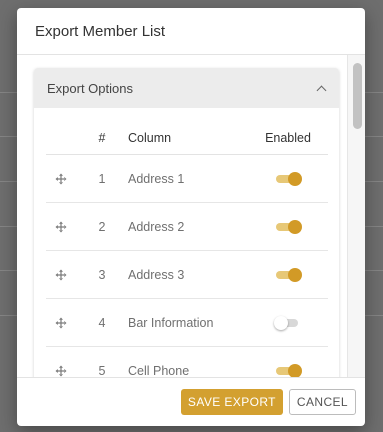  I want to click on row-number: 4, so click(102, 322).